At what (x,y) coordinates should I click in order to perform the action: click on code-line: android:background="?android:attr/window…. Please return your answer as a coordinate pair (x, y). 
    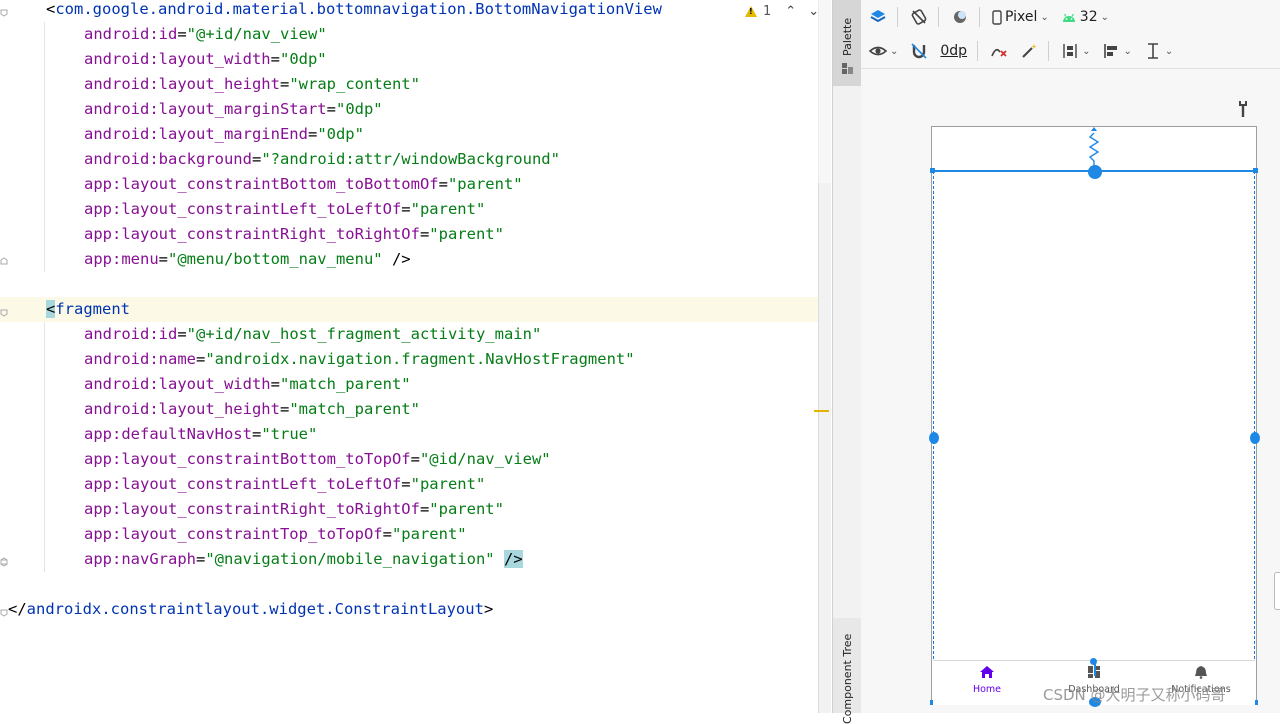
    Looking at the image, I should click on (322, 159).